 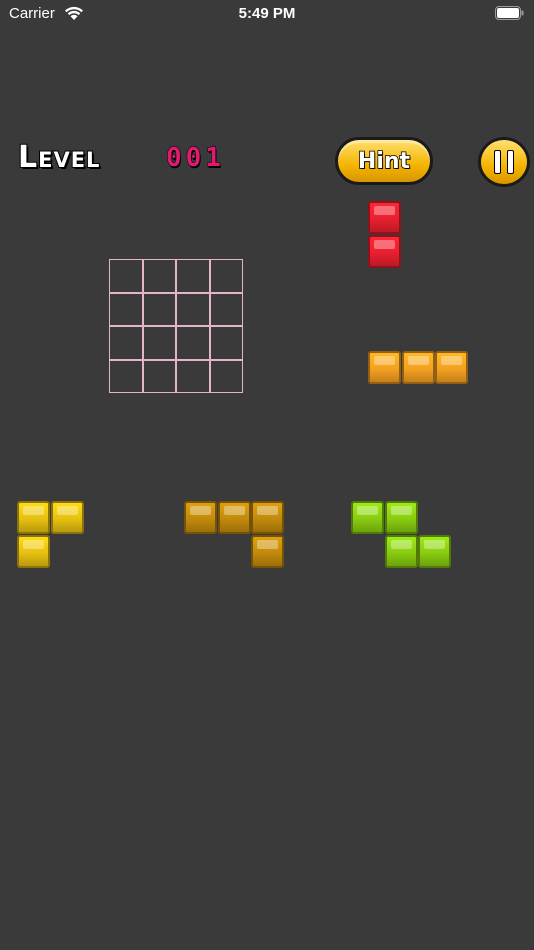 I want to click on pause-button, so click(x=504, y=162).